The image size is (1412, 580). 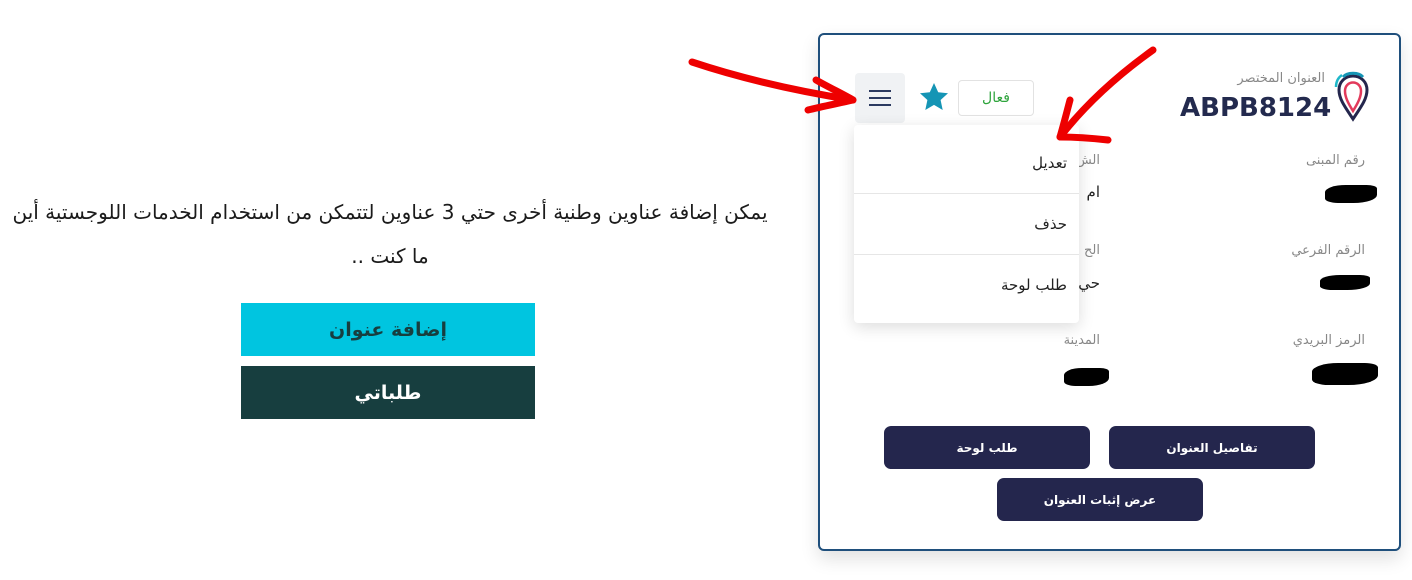 What do you see at coordinates (1345, 374) in the screenshot?
I see `postal-code-redacted` at bounding box center [1345, 374].